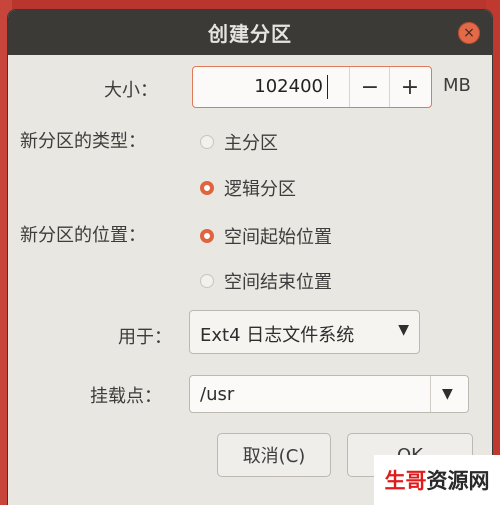 This screenshot has height=505, width=500. Describe the element at coordinates (329, 394) in the screenshot. I see `mount-point-combobox: /usr ▼` at that location.